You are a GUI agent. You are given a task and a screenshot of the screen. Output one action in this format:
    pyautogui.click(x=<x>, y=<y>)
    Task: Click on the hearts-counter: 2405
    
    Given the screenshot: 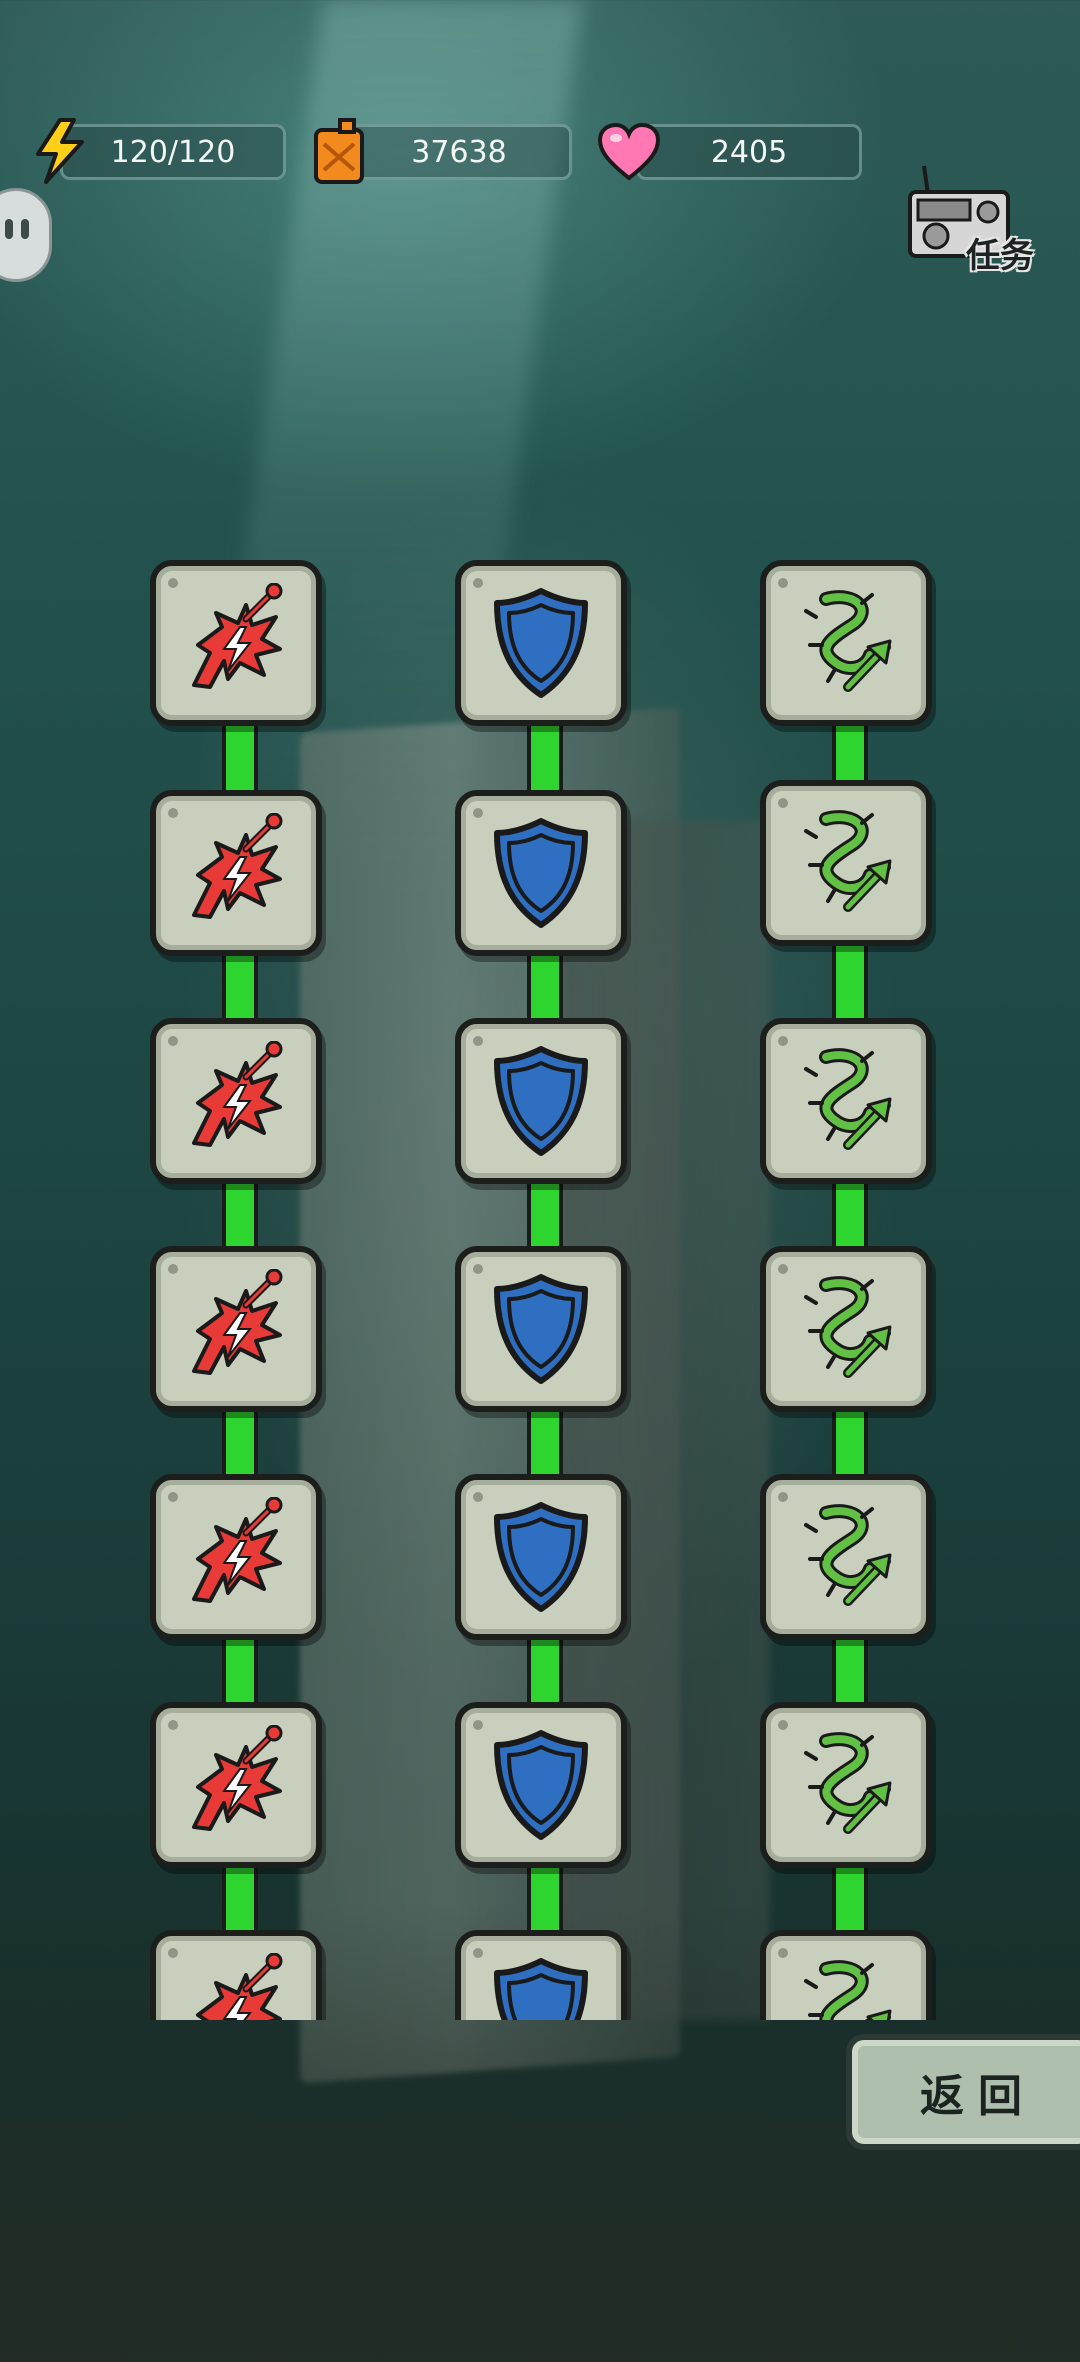 What is the action you would take?
    pyautogui.click(x=729, y=151)
    